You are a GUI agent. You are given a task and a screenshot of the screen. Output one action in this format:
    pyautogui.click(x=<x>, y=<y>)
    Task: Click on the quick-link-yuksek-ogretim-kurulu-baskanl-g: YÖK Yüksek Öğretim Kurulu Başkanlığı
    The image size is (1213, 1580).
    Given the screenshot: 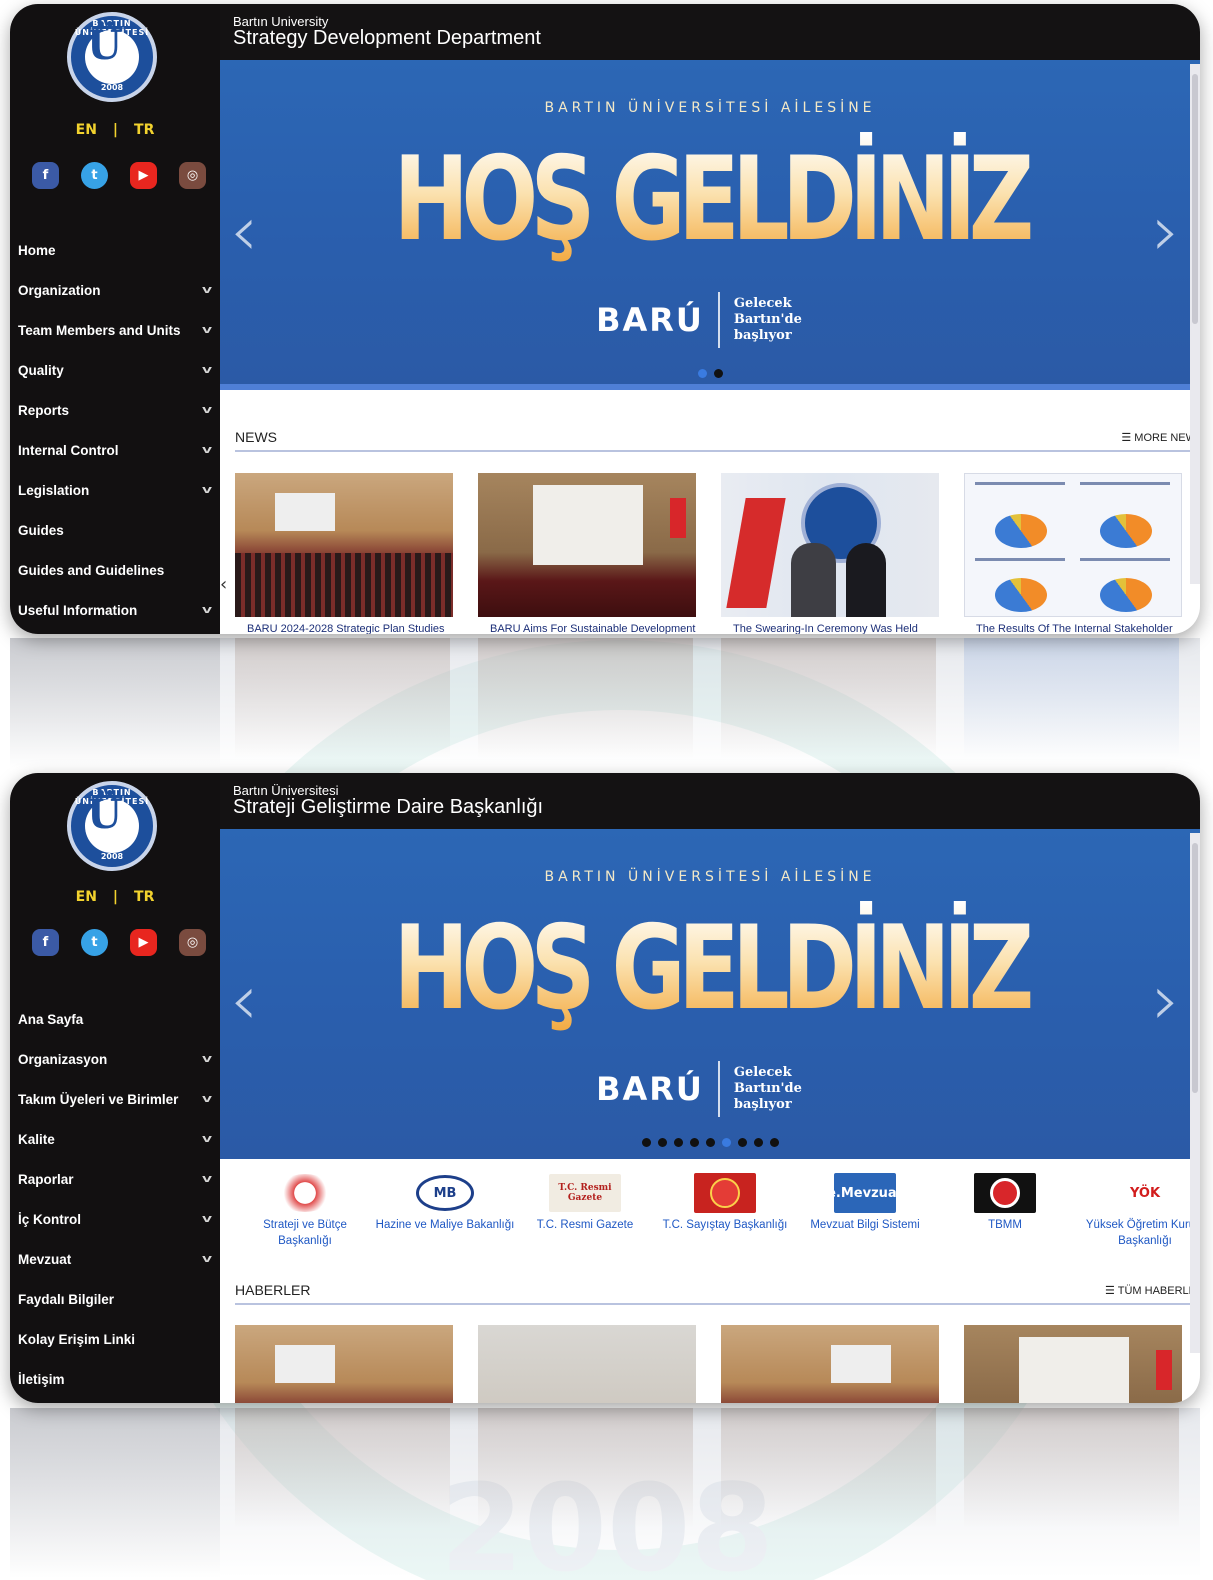 What is the action you would take?
    pyautogui.click(x=1137, y=1211)
    